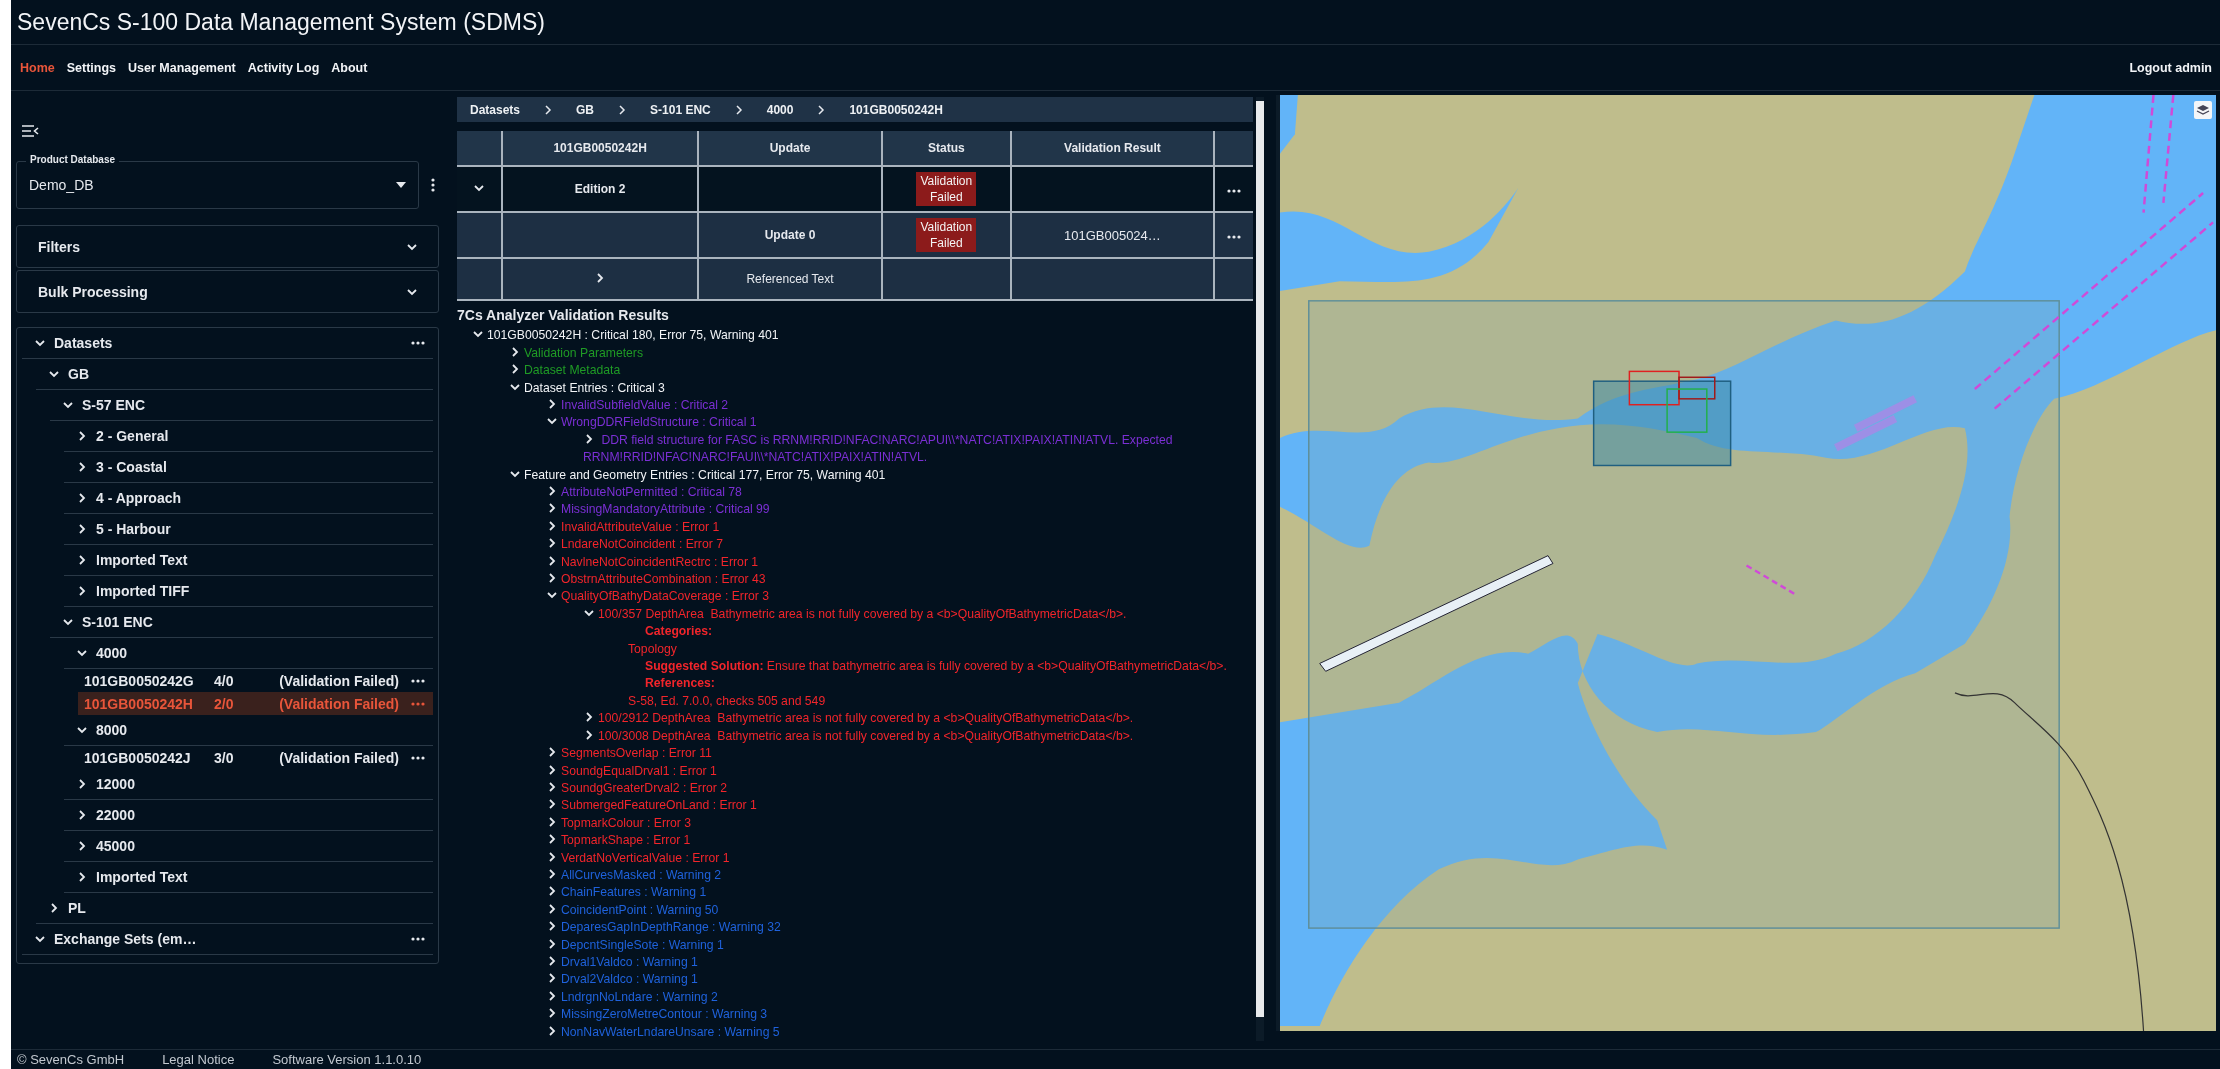  Describe the element at coordinates (1260, 569) in the screenshot. I see `scrollbar` at that location.